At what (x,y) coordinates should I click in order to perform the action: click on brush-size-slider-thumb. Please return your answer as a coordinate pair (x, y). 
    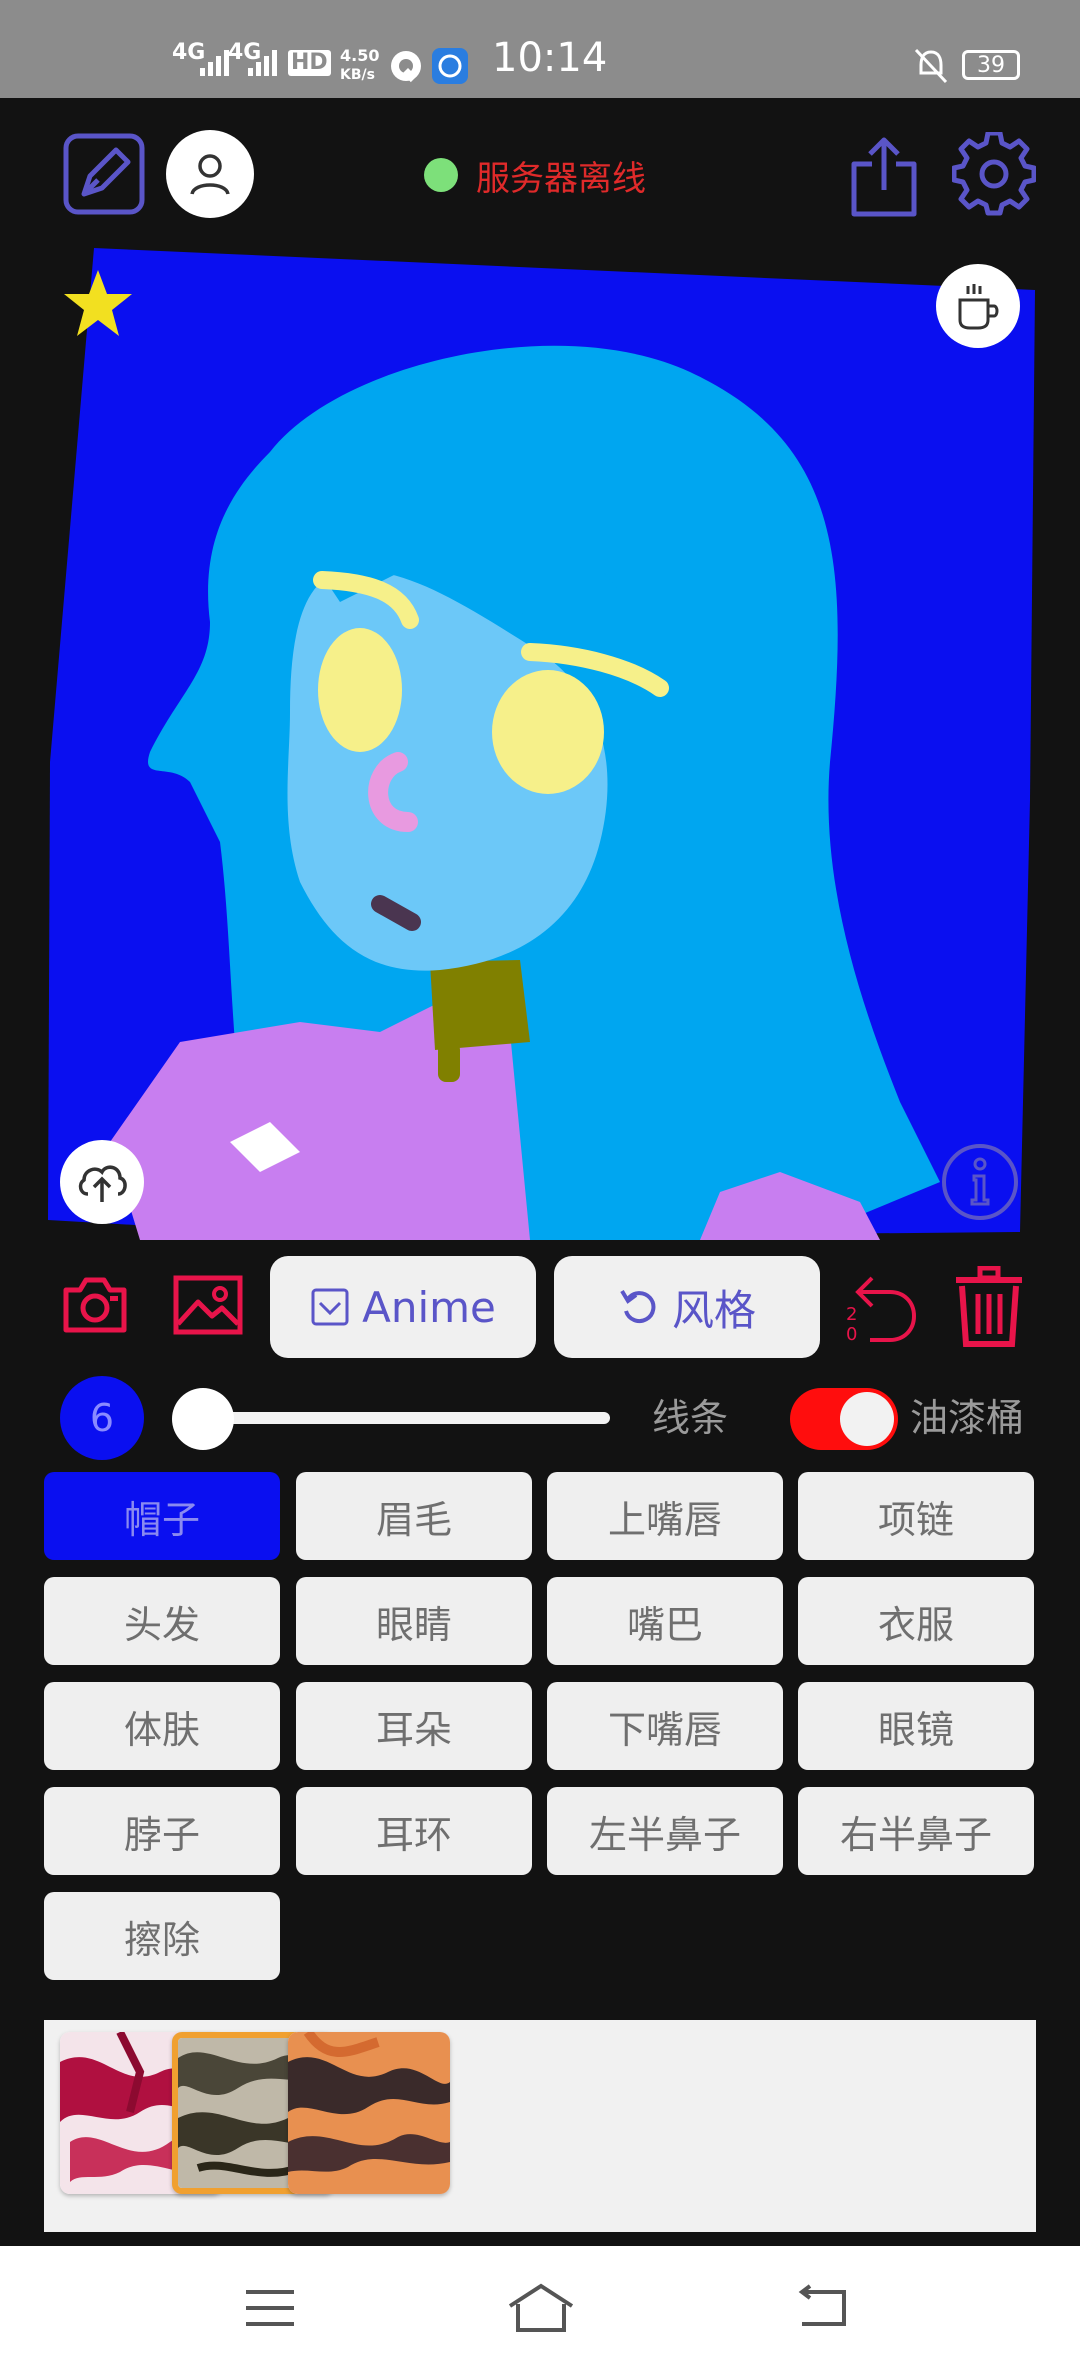
    Looking at the image, I should click on (203, 1419).